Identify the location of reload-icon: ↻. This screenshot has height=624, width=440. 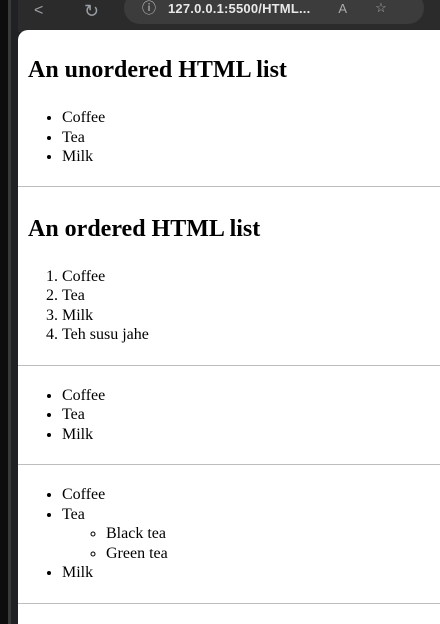
(91, 11).